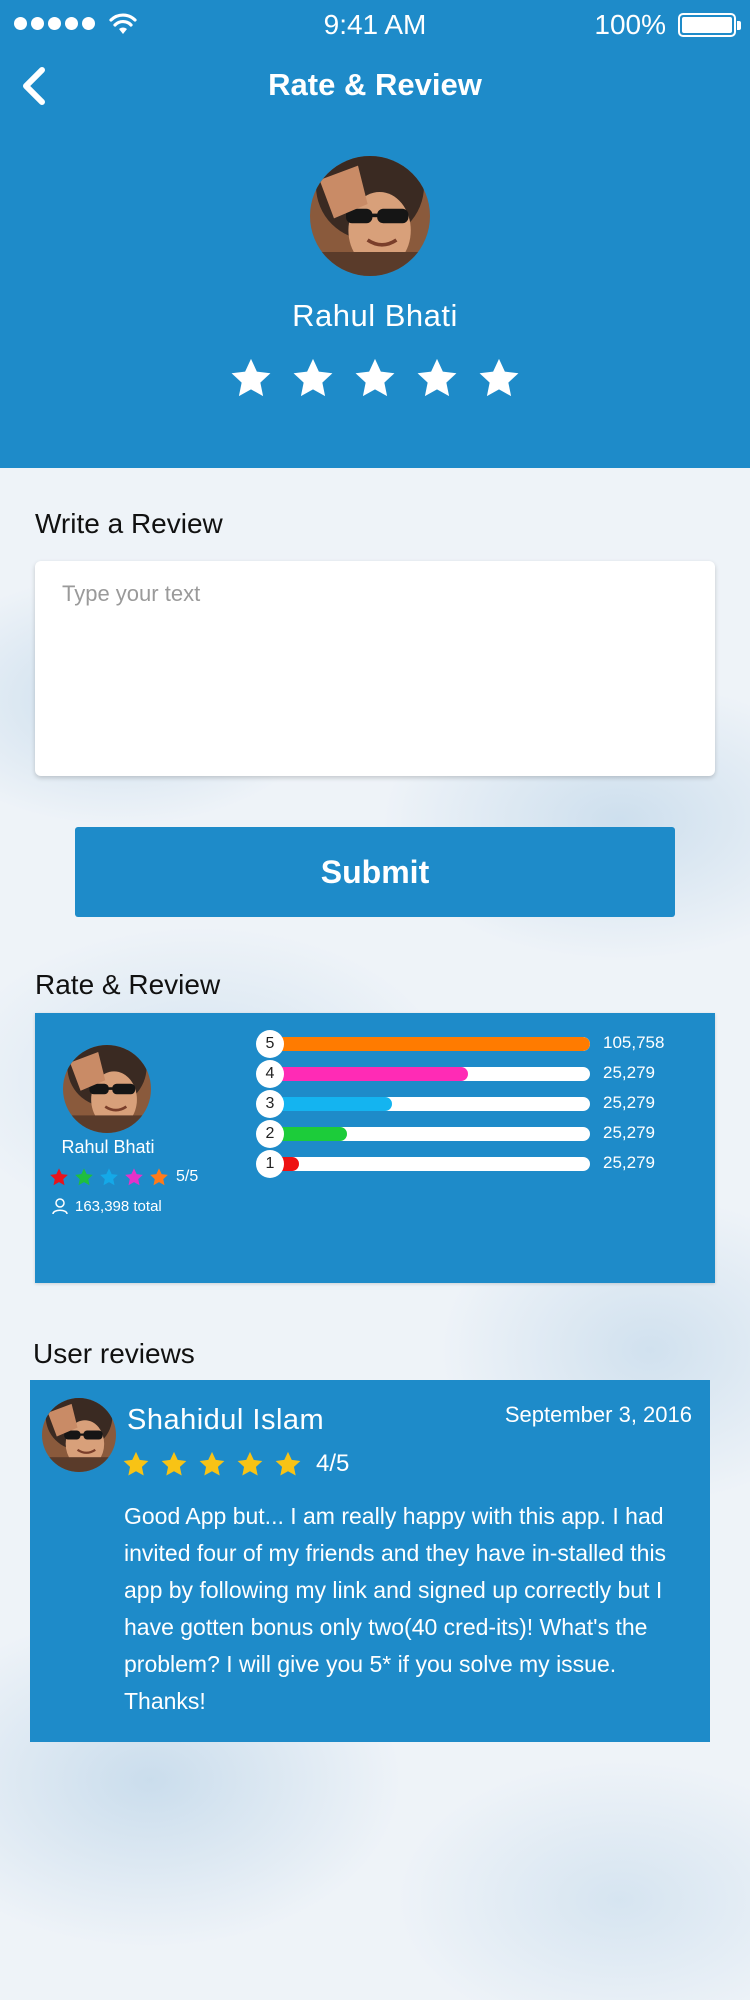  I want to click on rating-bar-row: 2 25,279, so click(476, 1134).